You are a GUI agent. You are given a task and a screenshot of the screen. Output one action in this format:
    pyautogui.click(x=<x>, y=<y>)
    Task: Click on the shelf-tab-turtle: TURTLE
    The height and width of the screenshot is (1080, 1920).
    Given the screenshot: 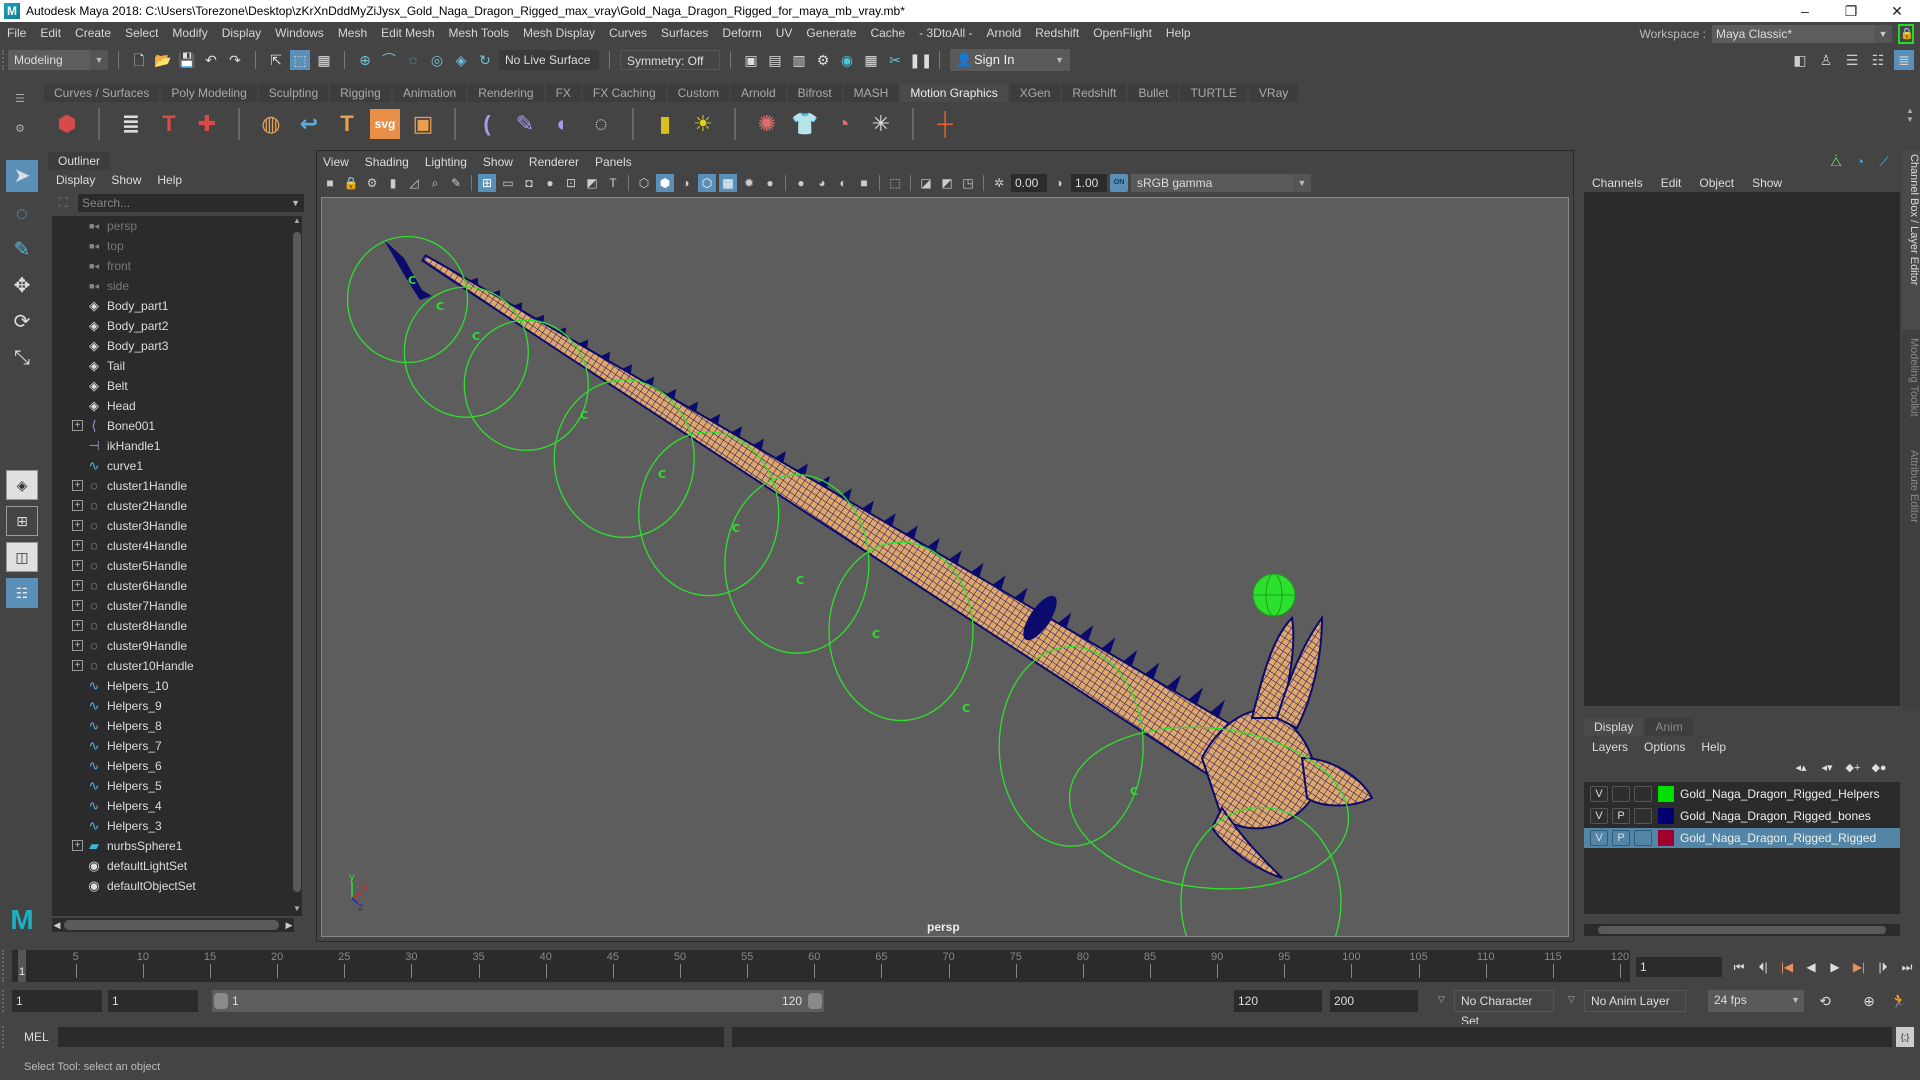 What is the action you would take?
    pyautogui.click(x=1213, y=93)
    